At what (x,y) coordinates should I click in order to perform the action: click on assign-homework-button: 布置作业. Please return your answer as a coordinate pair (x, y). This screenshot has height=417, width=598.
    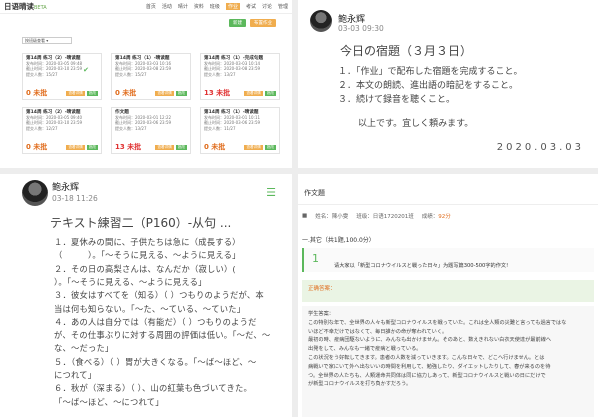
    Looking at the image, I should click on (263, 23).